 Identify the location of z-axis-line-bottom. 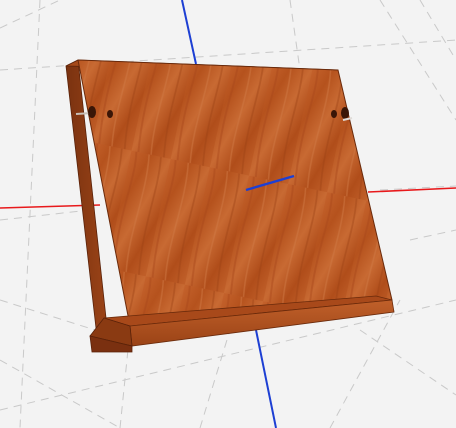
(266, 378).